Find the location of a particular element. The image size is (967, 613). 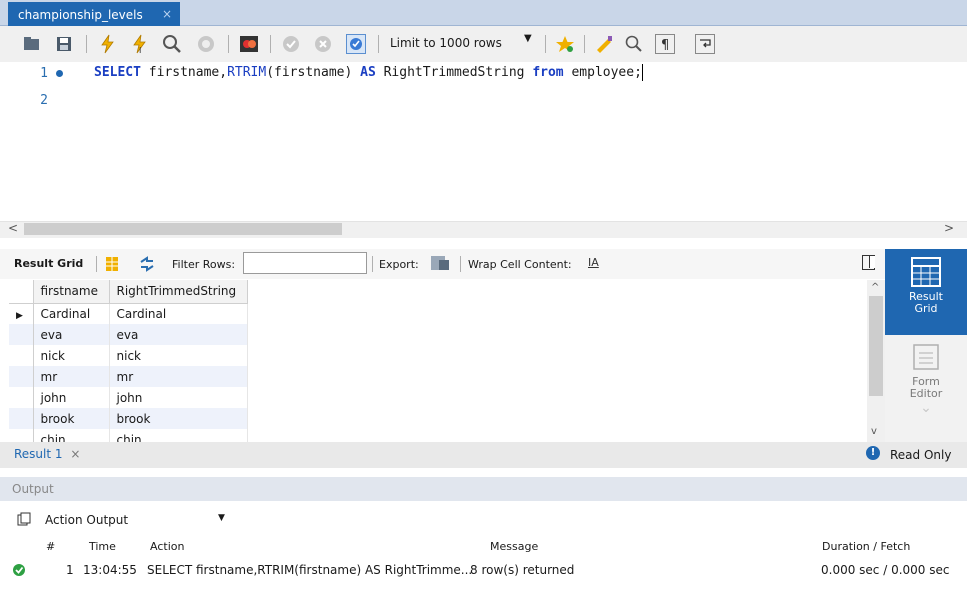

close-tab-icon: × is located at coordinates (167, 14).